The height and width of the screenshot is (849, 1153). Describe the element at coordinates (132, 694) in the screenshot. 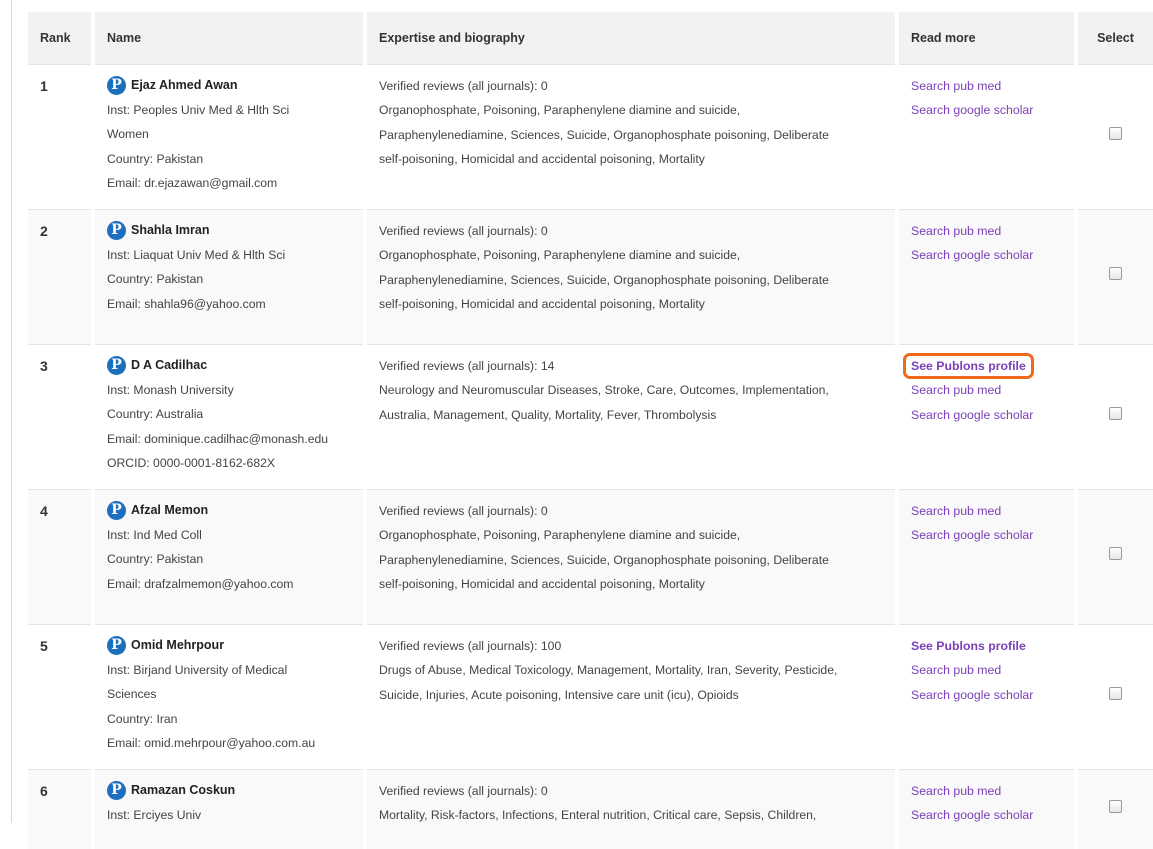

I see `reviewer-detail: Sciences` at that location.